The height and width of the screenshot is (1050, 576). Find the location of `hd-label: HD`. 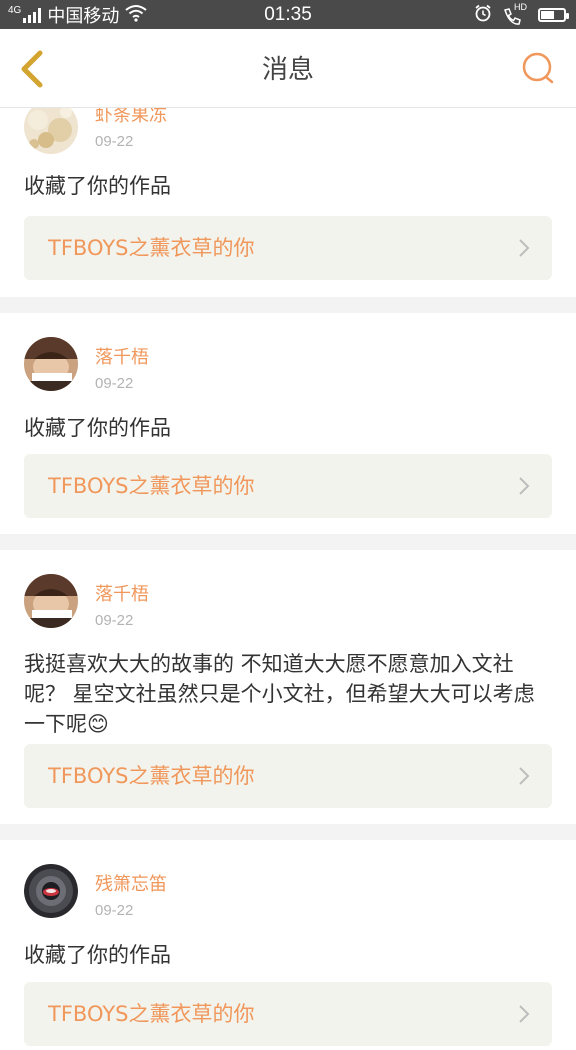

hd-label: HD is located at coordinates (520, 7).